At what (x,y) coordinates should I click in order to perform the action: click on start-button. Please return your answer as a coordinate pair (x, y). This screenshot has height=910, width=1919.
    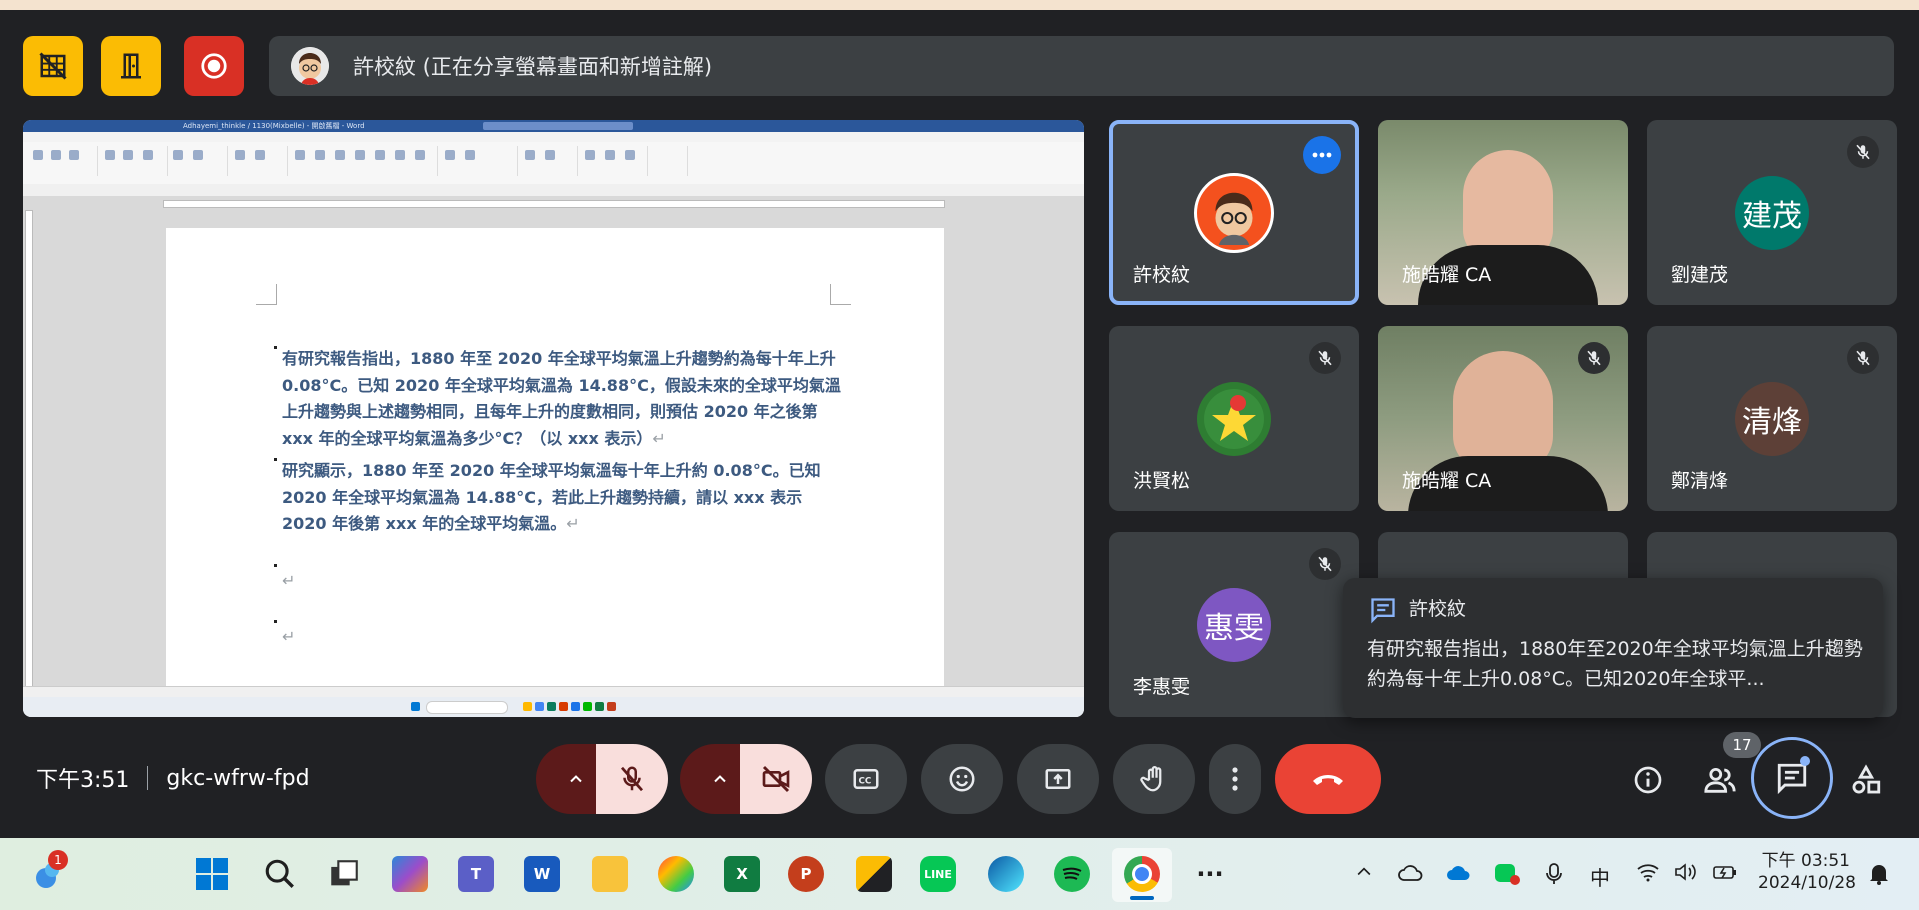
    Looking at the image, I should click on (212, 874).